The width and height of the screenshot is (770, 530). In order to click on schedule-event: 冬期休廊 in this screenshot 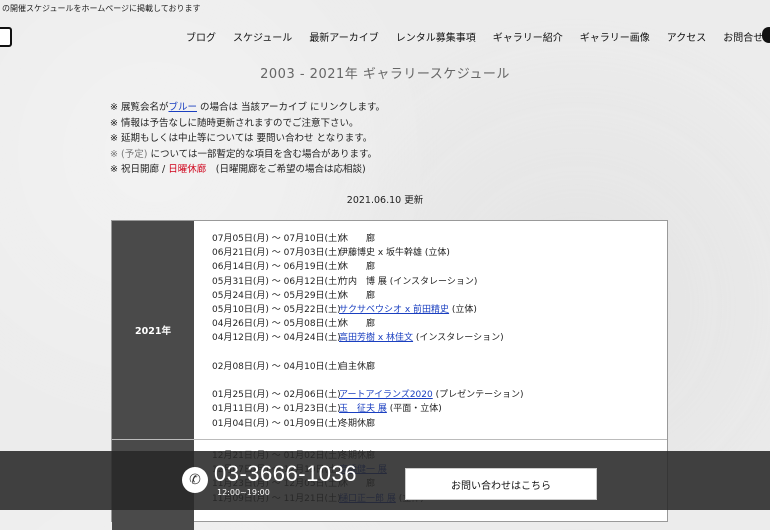, I will do `click(357, 424)`.